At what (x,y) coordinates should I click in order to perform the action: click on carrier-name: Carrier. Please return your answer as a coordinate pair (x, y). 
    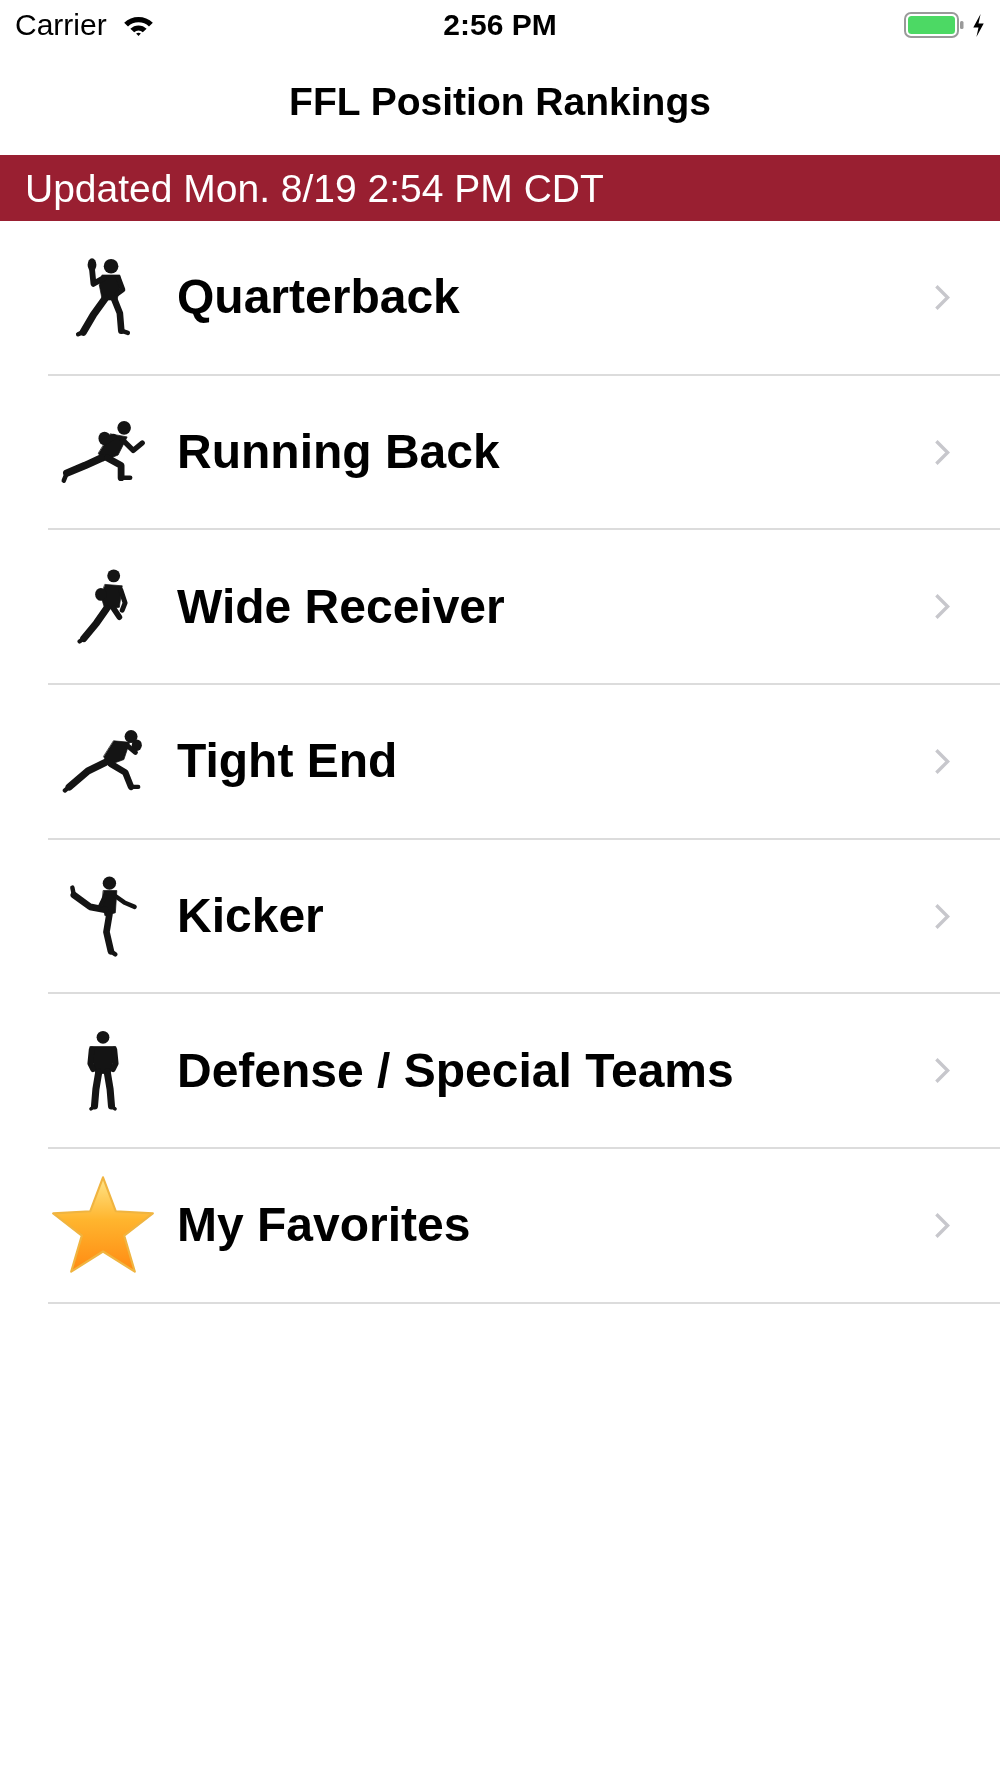
    Looking at the image, I should click on (61, 25).